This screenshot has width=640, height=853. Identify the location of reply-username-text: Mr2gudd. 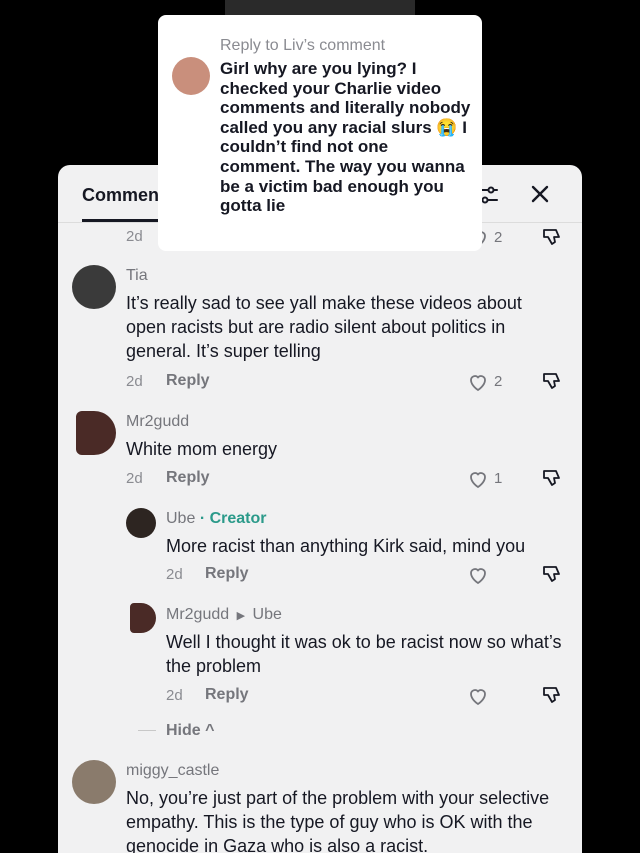
(197, 614).